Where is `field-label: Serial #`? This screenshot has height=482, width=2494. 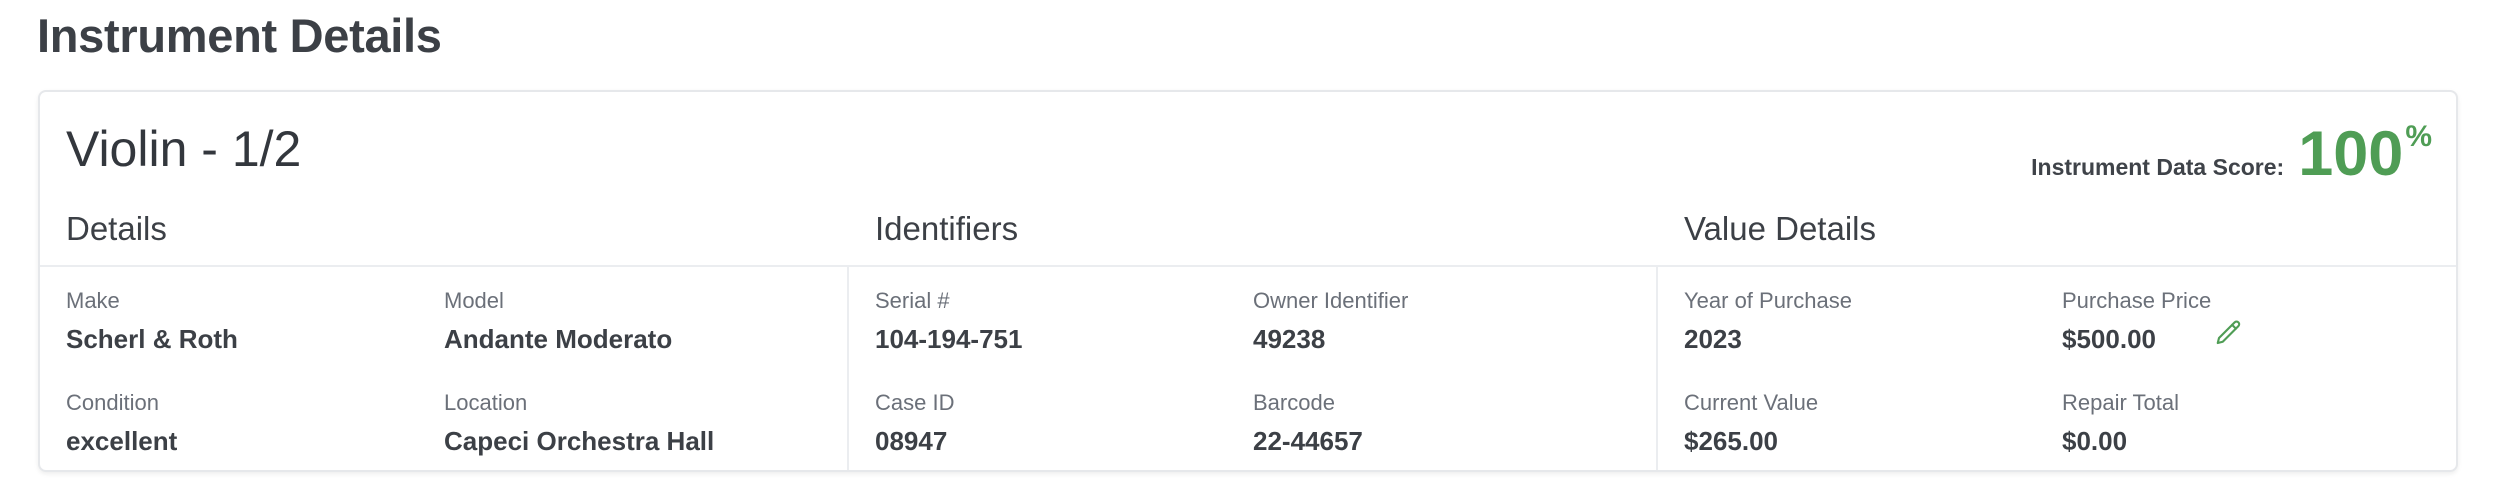 field-label: Serial # is located at coordinates (912, 300).